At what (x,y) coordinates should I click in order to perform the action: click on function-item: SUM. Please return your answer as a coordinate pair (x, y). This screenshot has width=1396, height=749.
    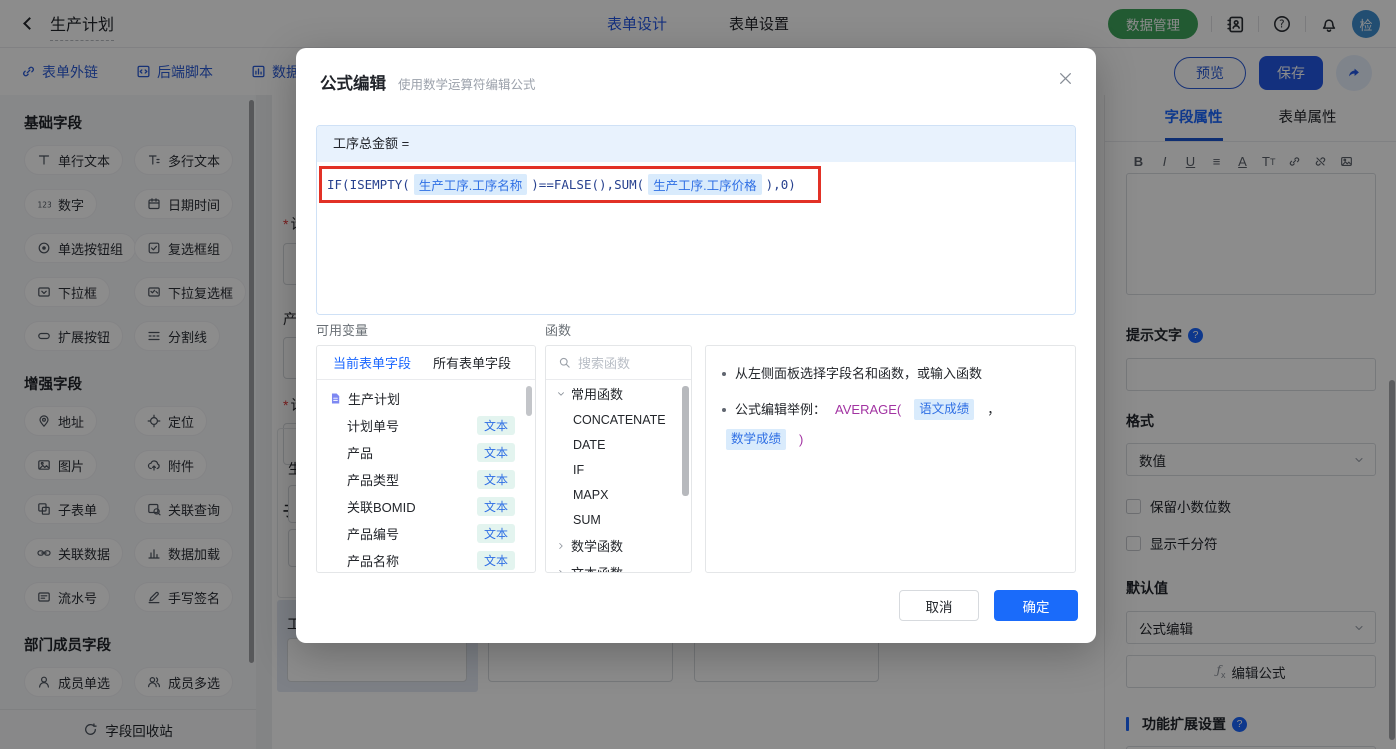
    Looking at the image, I should click on (618, 519).